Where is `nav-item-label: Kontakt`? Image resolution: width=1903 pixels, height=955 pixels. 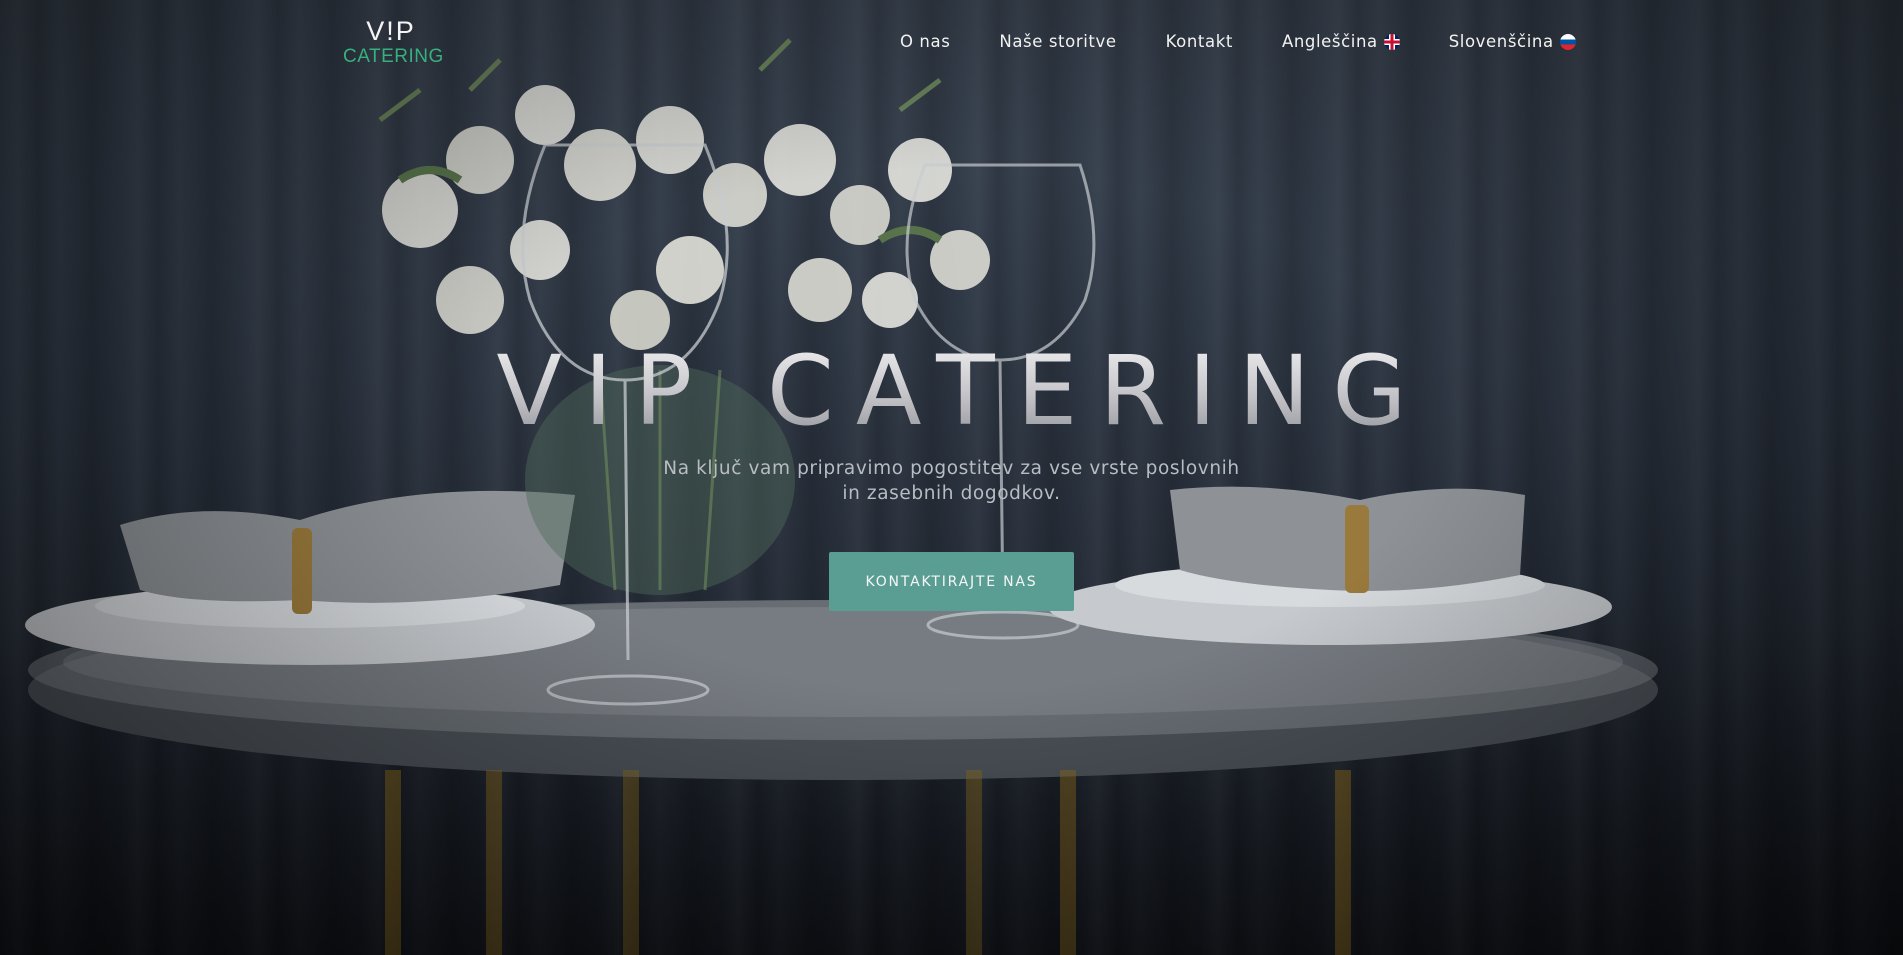 nav-item-label: Kontakt is located at coordinates (1199, 41).